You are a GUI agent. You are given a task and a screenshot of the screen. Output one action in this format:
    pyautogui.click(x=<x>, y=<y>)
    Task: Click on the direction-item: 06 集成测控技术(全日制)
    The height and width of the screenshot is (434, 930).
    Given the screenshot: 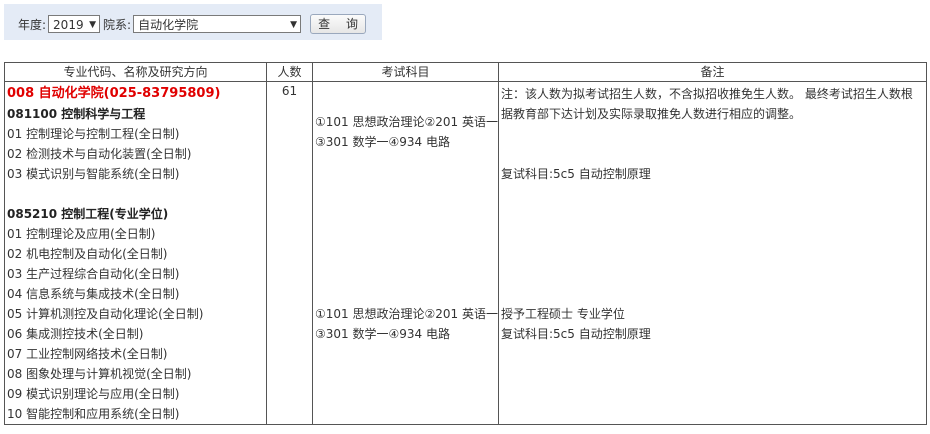 What is the action you would take?
    pyautogui.click(x=75, y=334)
    